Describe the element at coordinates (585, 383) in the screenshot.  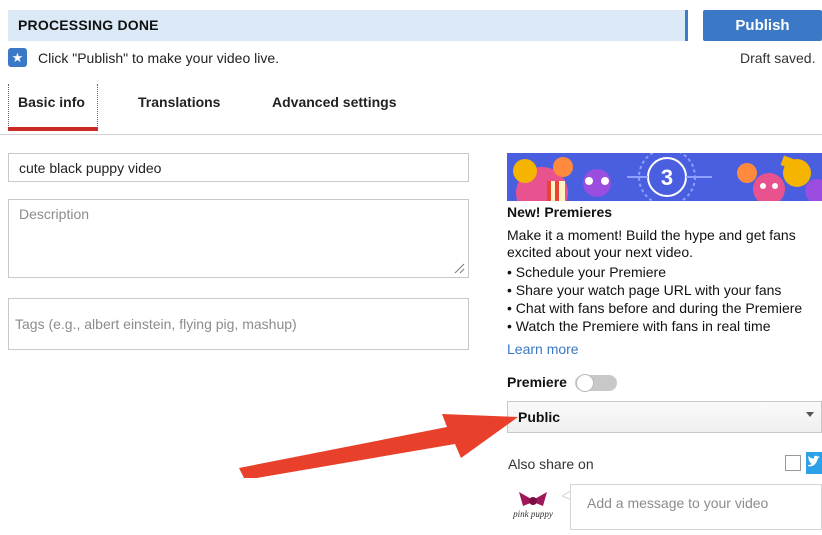
I see `premiere-toggle-knob` at that location.